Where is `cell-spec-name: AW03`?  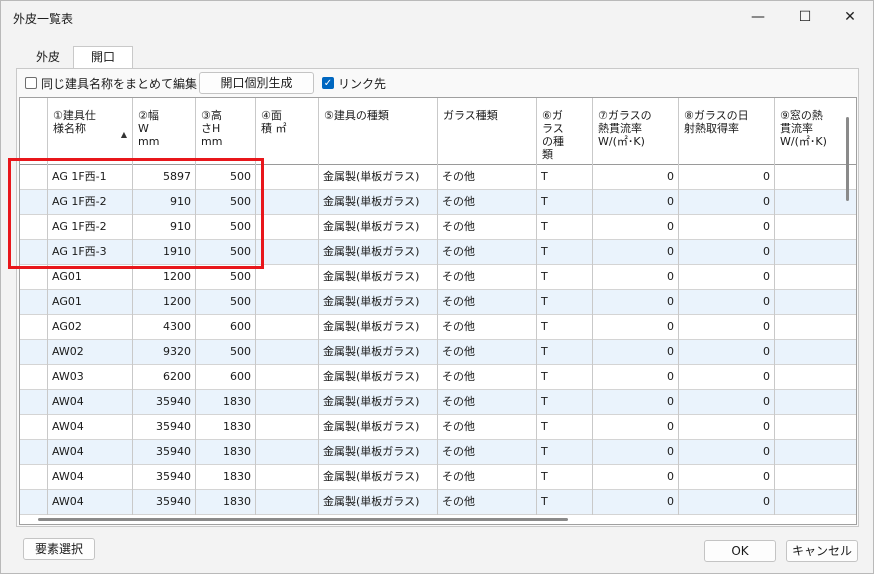 cell-spec-name: AW03 is located at coordinates (90, 377).